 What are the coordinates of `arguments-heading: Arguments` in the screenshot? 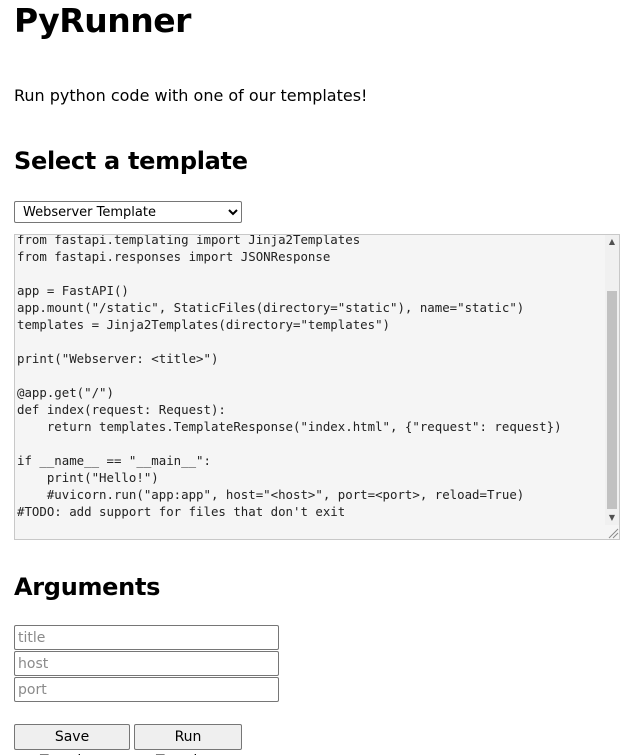 It's located at (87, 587).